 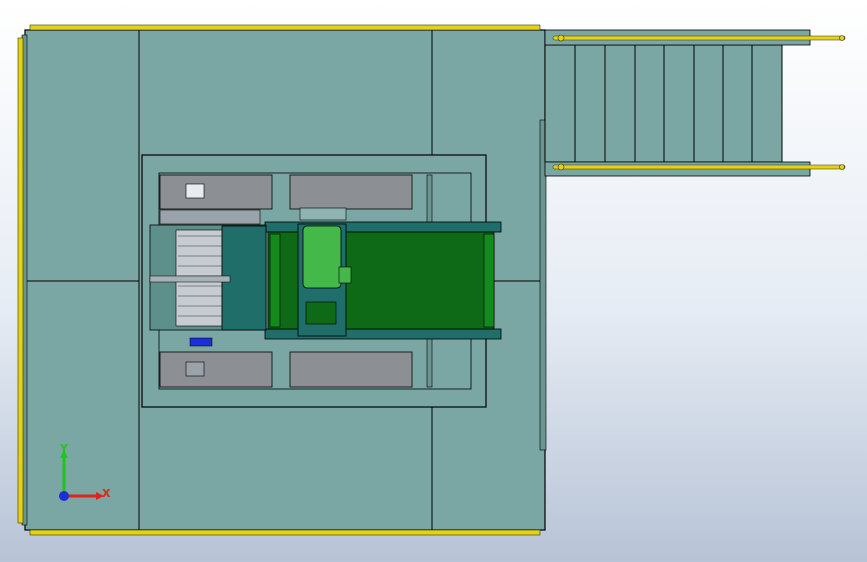 I want to click on x-axis-label: X, so click(x=106, y=493).